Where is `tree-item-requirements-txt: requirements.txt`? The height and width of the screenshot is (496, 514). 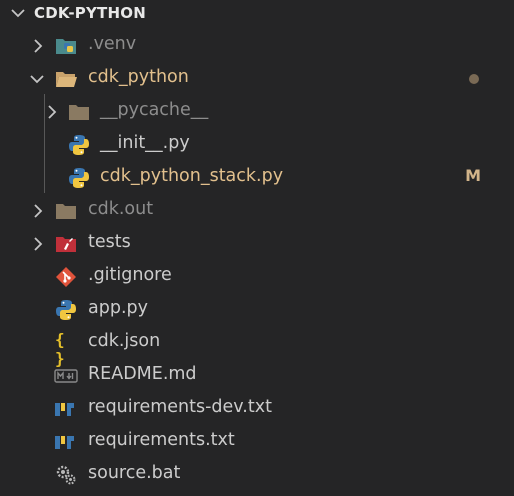 tree-item-requirements-txt: requirements.txt is located at coordinates (257, 441).